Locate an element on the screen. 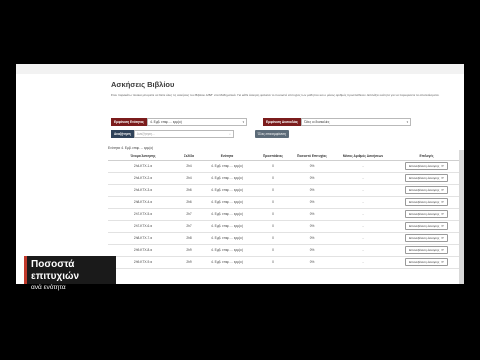 This screenshot has height=360, width=480. cell-page: 2h9 is located at coordinates (189, 250).